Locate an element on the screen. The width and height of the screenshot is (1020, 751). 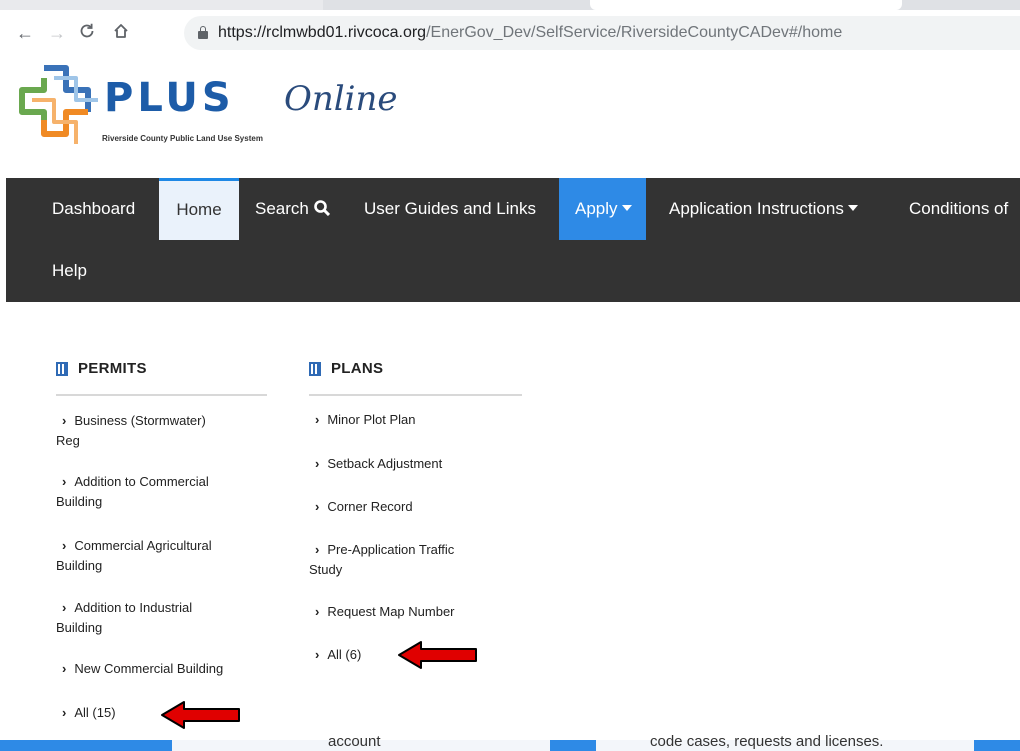
logo-tagline: Riverside County Public Land Use System is located at coordinates (182, 138).